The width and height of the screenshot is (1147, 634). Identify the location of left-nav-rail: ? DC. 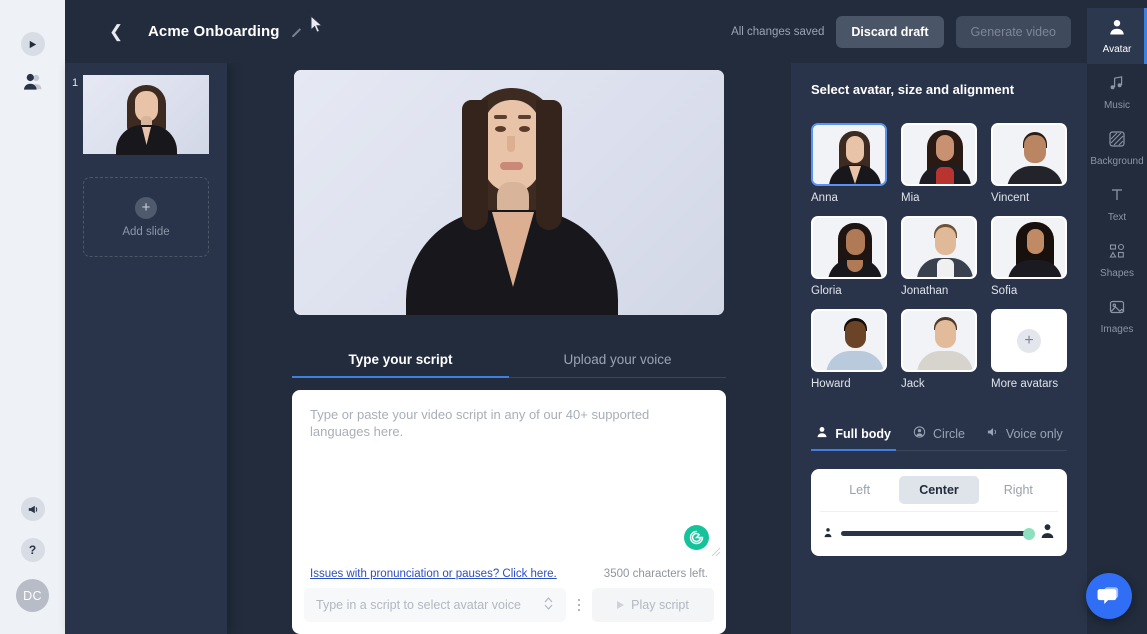
(32, 317).